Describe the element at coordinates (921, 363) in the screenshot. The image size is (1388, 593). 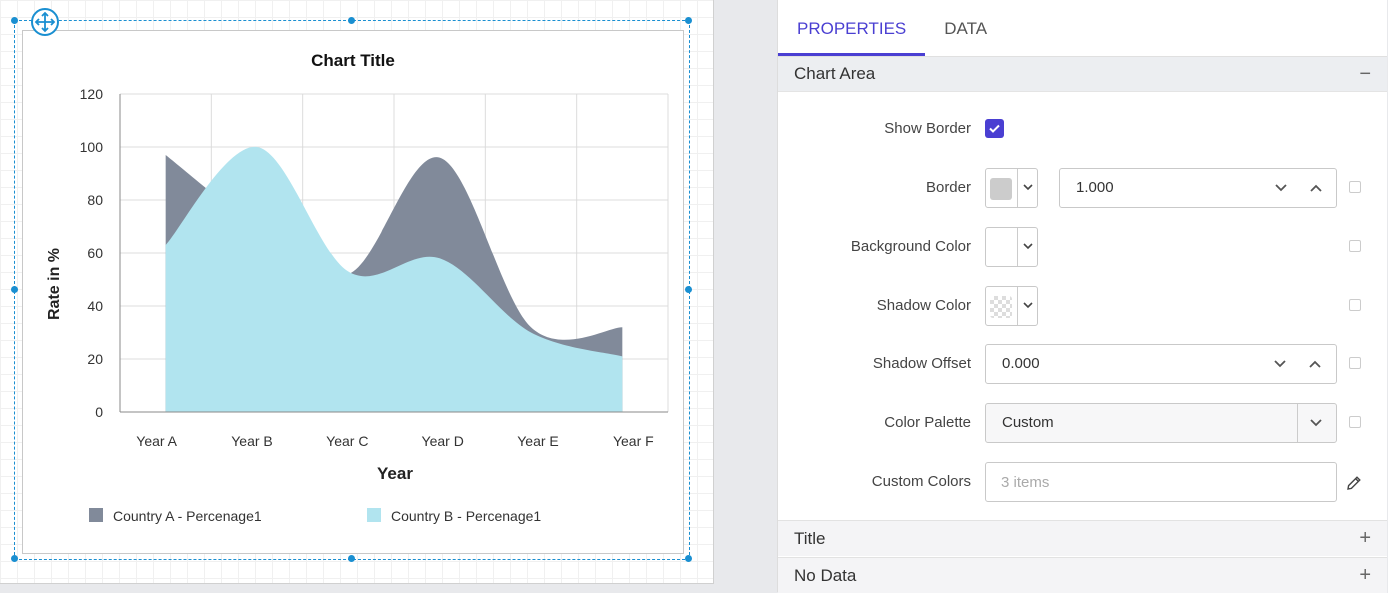
I see `field-label: Shadow Offset` at that location.